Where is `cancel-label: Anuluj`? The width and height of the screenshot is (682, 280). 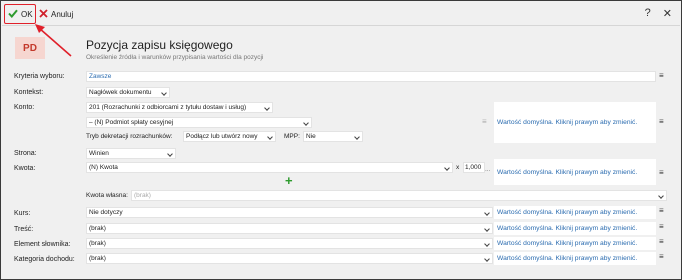
cancel-label: Anuluj is located at coordinates (62, 14).